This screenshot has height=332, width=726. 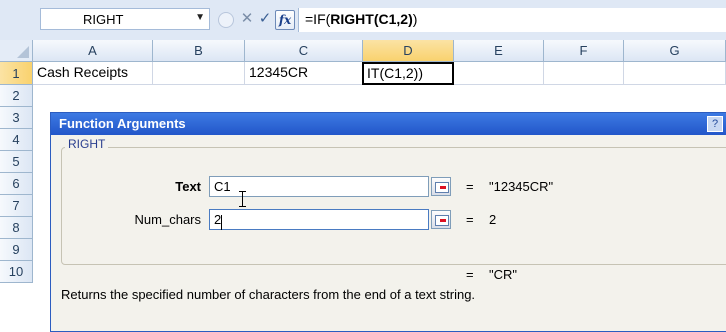 I want to click on row-header-3: 3, so click(x=16, y=118).